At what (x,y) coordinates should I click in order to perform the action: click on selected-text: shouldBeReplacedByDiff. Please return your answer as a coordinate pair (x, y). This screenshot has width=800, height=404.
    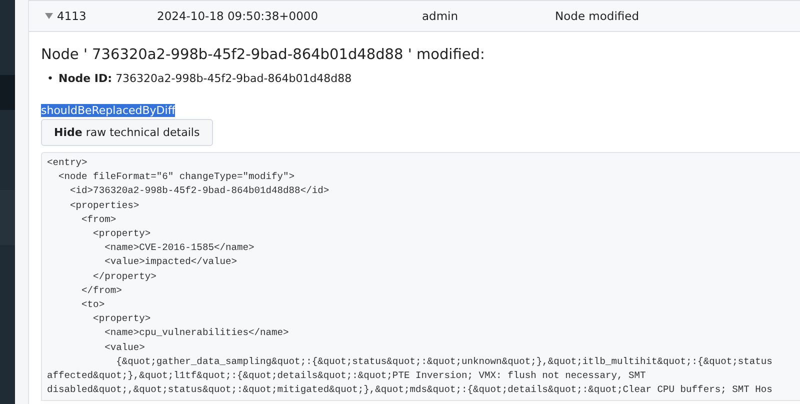
    Looking at the image, I should click on (108, 110).